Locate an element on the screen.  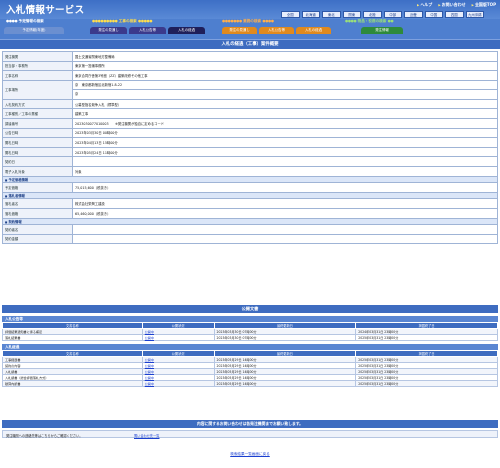
detail-row: 電子入札対象 対象 is located at coordinates (250, 171).